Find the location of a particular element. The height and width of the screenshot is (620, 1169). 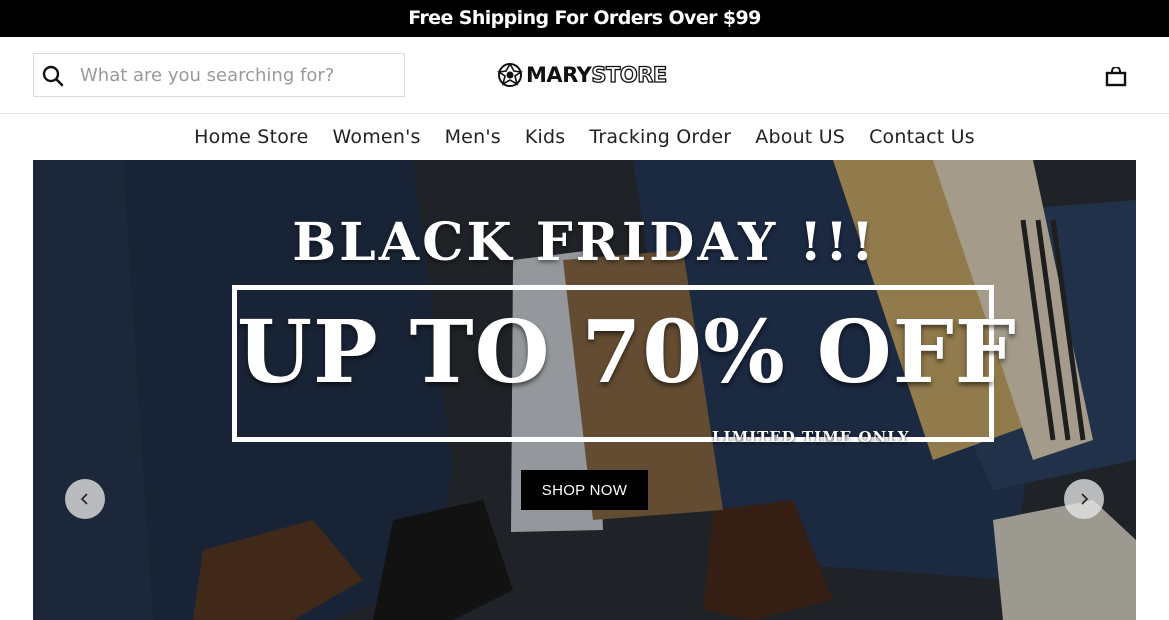

nav-item-tracking-order: Tracking Order is located at coordinates (660, 137).